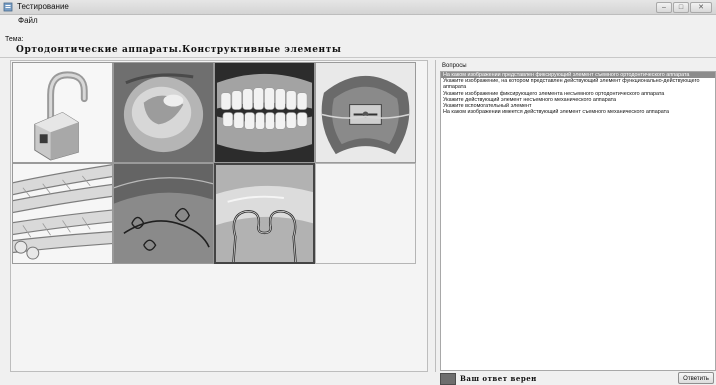 The width and height of the screenshot is (716, 385). I want to click on app-icon, so click(8, 7).